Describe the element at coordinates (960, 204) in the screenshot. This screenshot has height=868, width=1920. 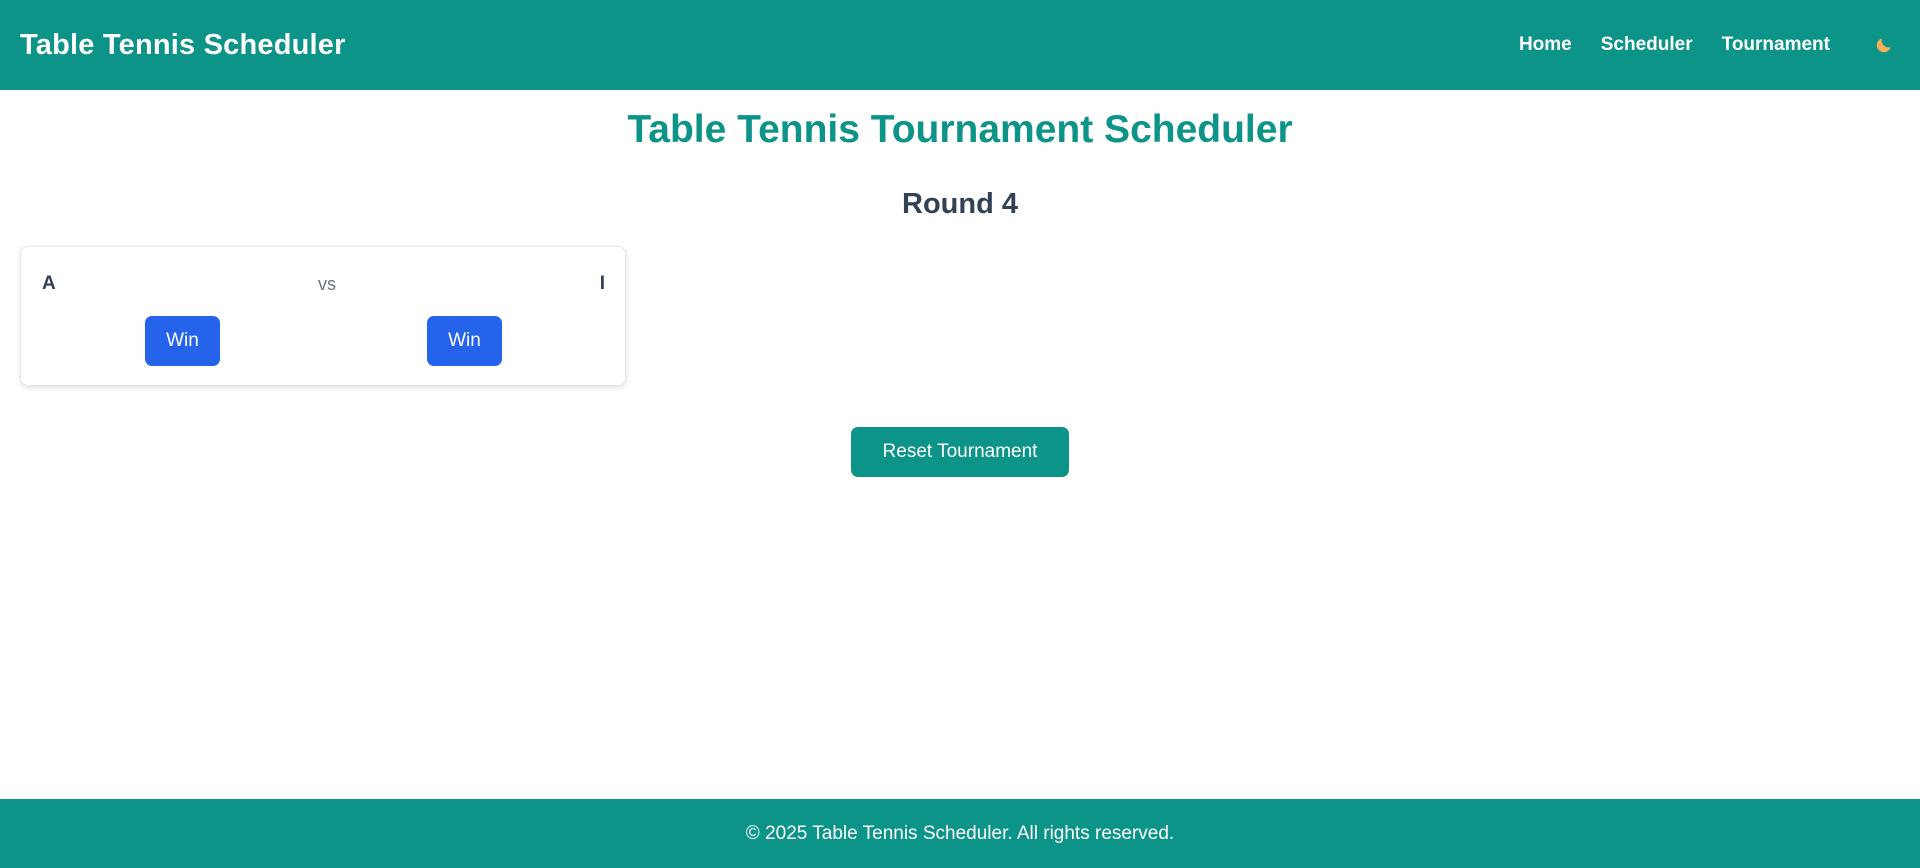
I see `round-title: Round 4` at that location.